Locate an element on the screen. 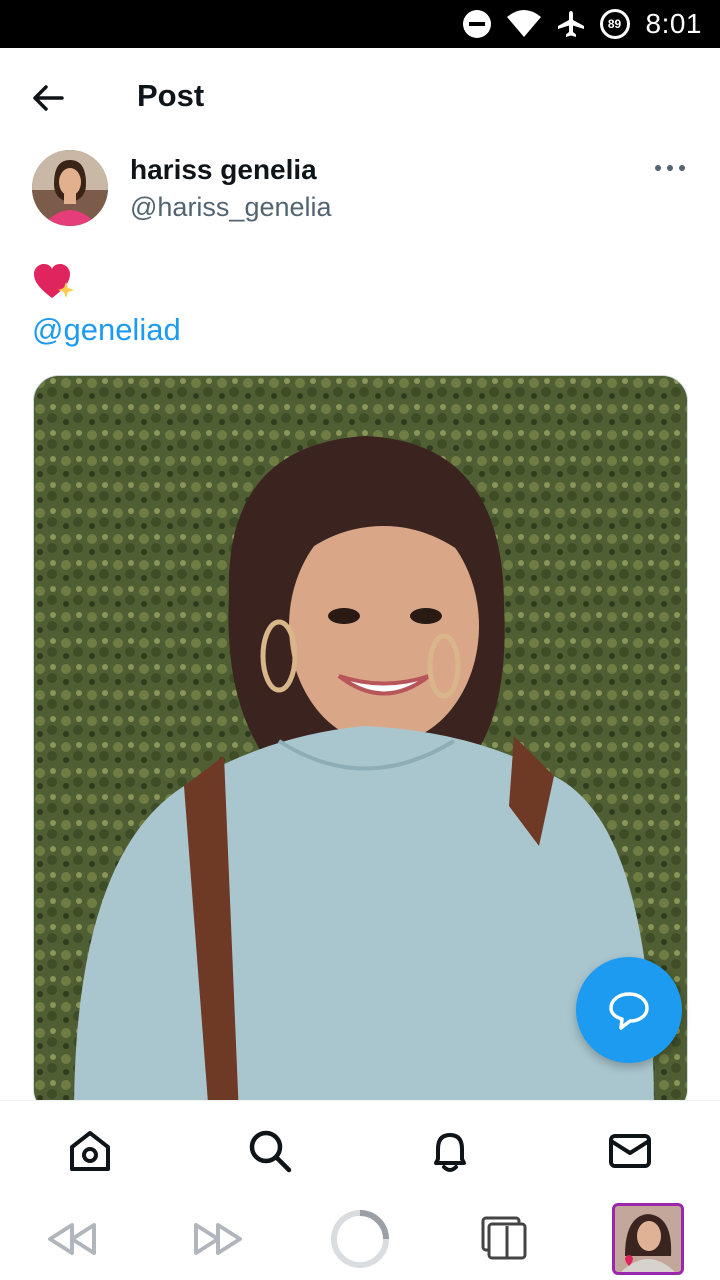 This screenshot has height=1280, width=720. notifications-icon is located at coordinates (450, 1152).